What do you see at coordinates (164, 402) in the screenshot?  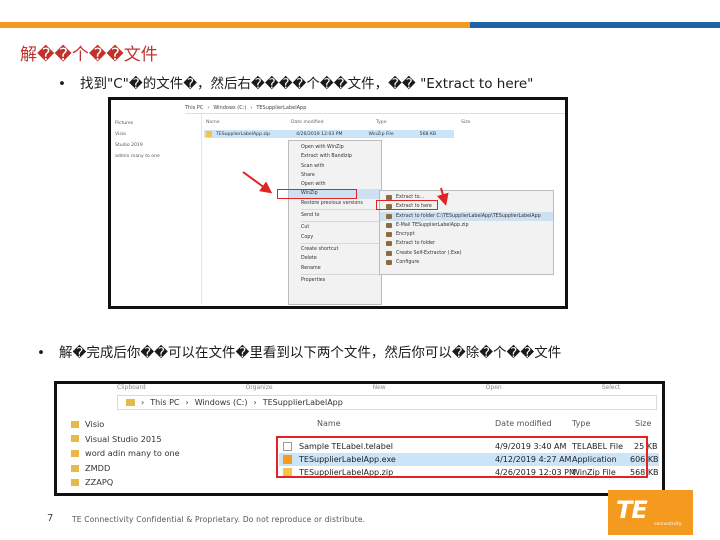 I see `breadcrumb-this-pc: This PC` at bounding box center [164, 402].